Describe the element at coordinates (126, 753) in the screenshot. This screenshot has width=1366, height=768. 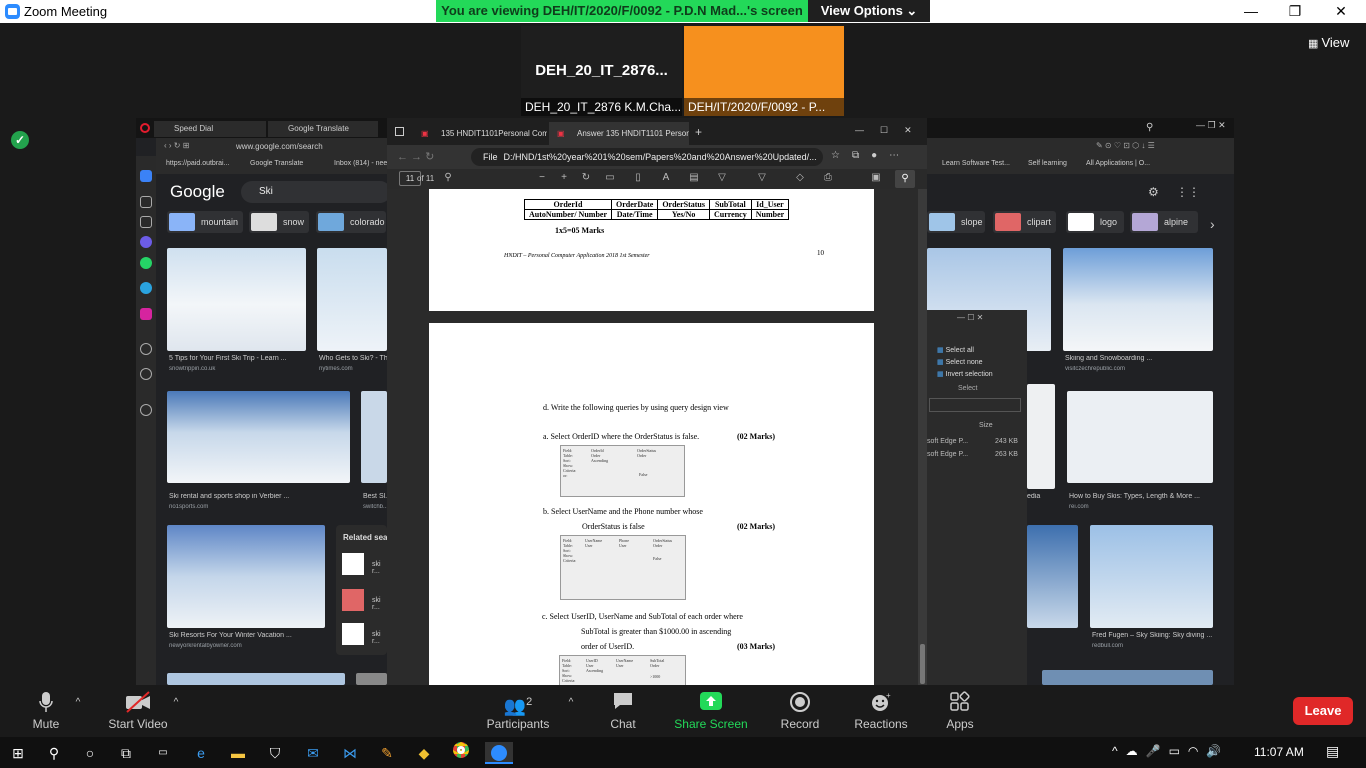
I see `task-view-icon: ⧉` at that location.